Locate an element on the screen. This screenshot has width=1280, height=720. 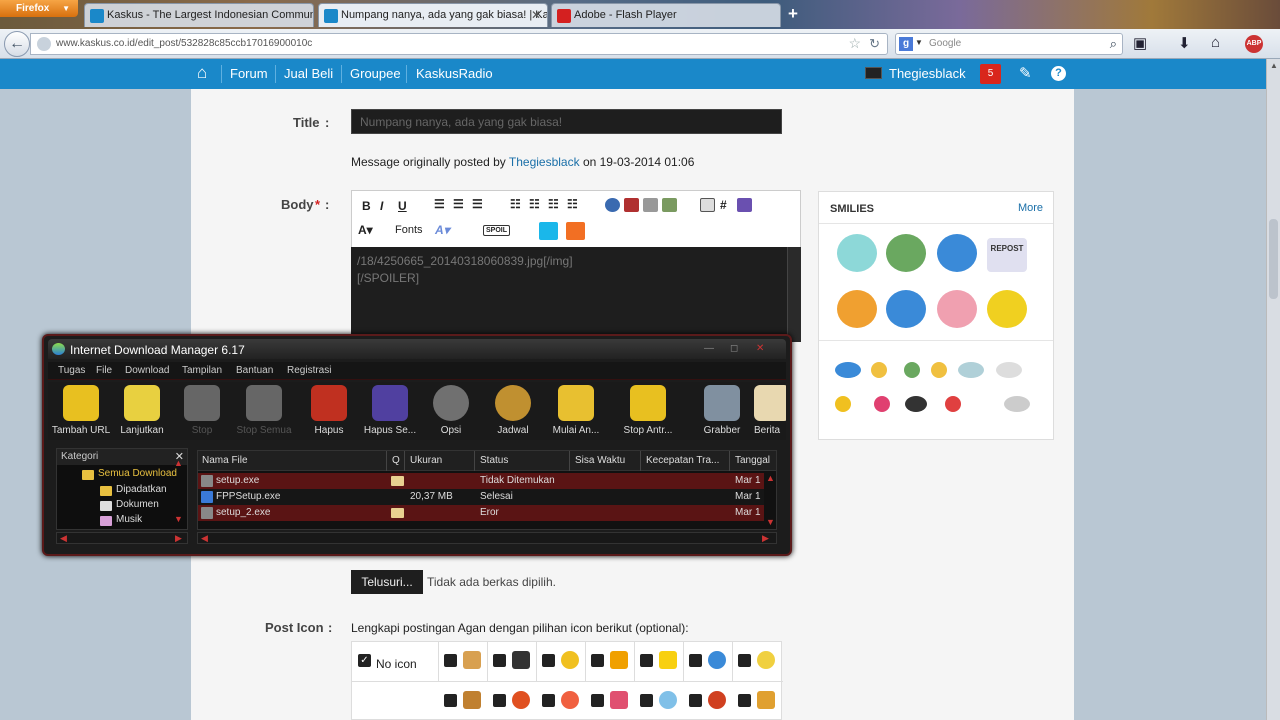
col-queue: Q is located at coordinates (396, 460).